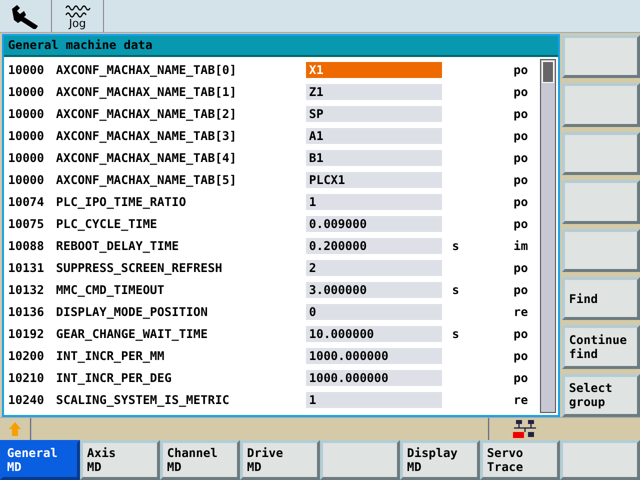  Describe the element at coordinates (548, 236) in the screenshot. I see `scrollbar` at that location.